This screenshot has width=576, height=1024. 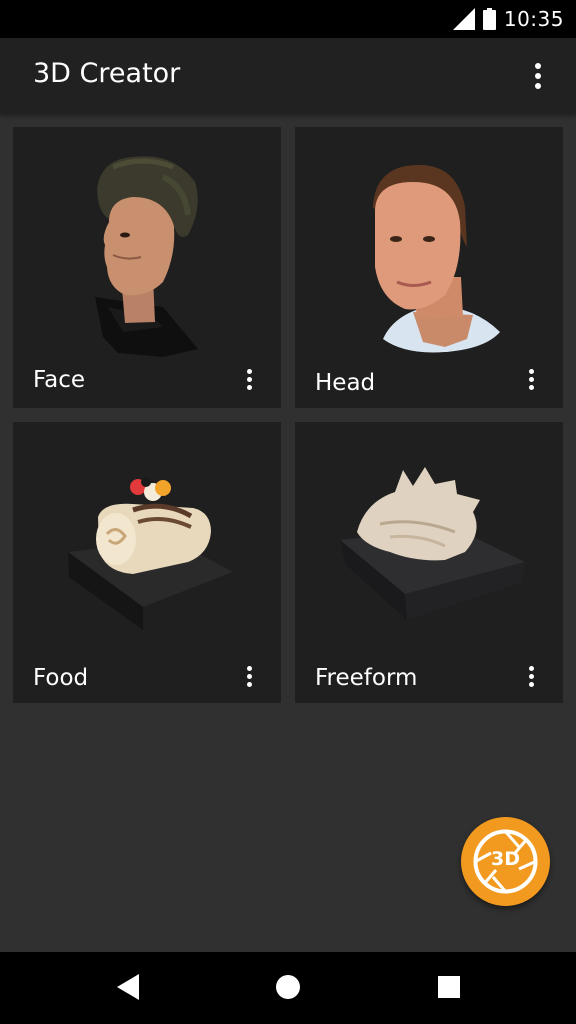 What do you see at coordinates (505, 859) in the screenshot?
I see `fab-label: 3D` at bounding box center [505, 859].